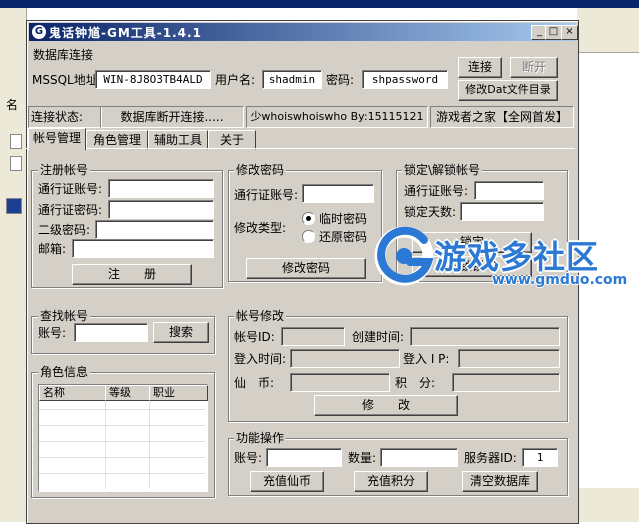  I want to click on edit-login-ip-label: 登入 I P:, so click(426, 359).